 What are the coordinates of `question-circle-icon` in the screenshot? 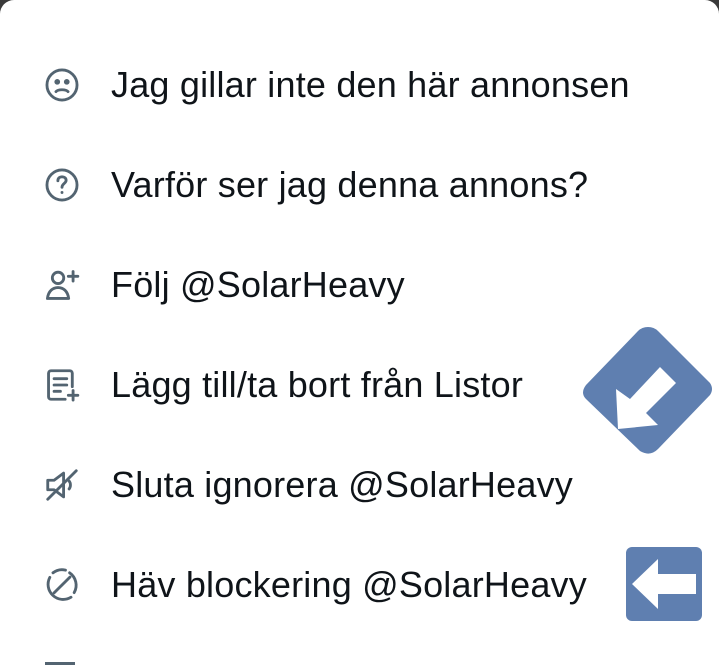 It's located at (62, 185).